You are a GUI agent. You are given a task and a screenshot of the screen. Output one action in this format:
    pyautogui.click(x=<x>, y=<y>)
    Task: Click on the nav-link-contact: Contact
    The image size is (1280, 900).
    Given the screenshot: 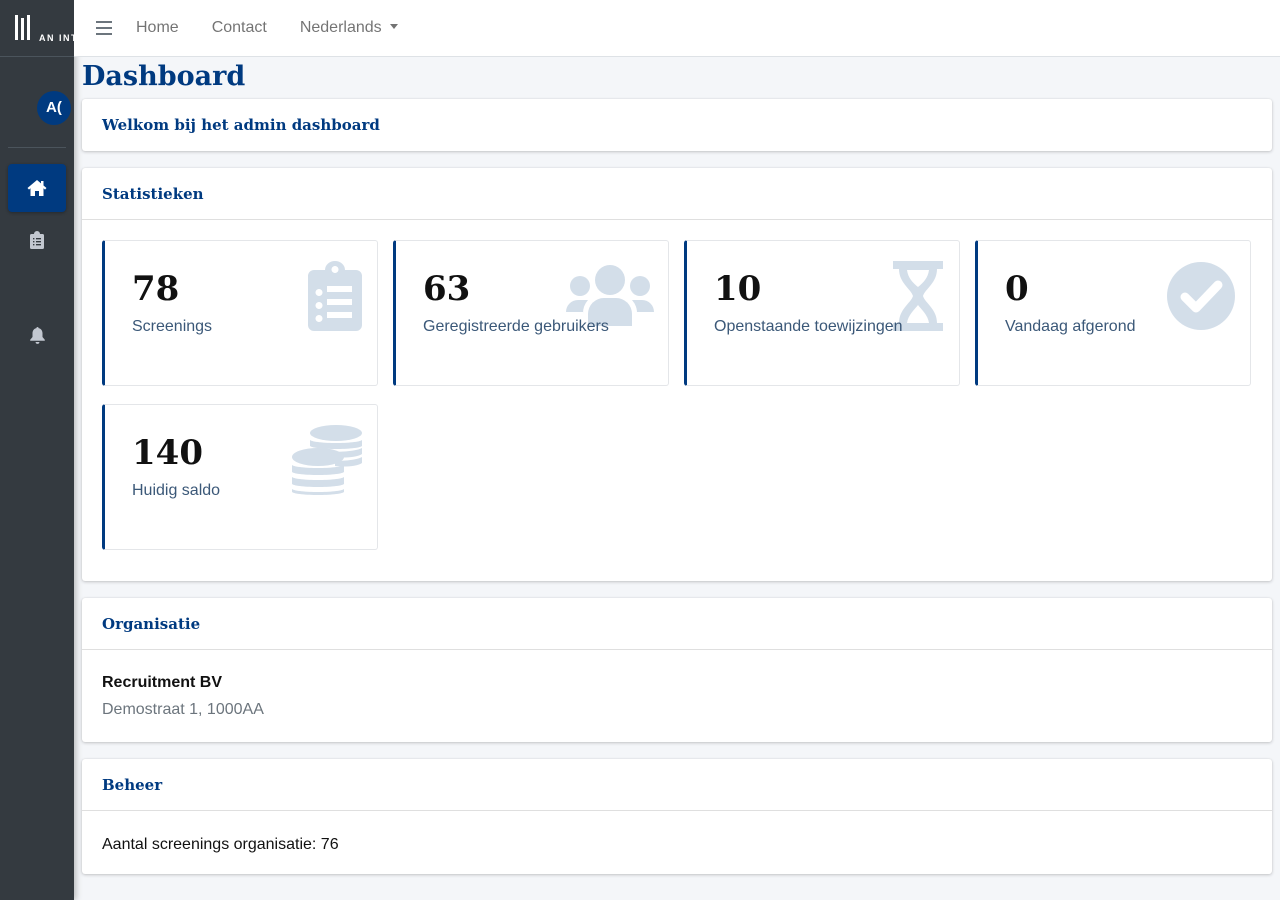 What is the action you would take?
    pyautogui.click(x=239, y=28)
    